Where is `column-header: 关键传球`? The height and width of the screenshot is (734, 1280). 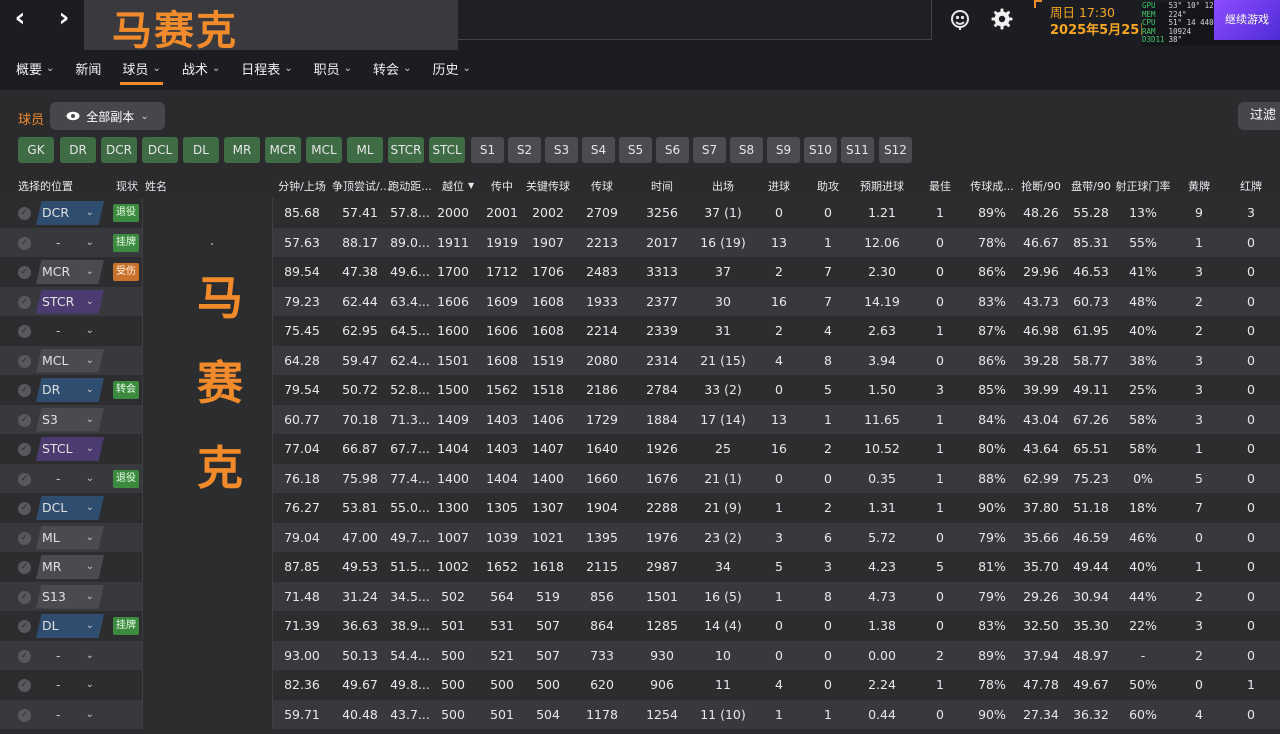
column-header: 关键传球 is located at coordinates (548, 186).